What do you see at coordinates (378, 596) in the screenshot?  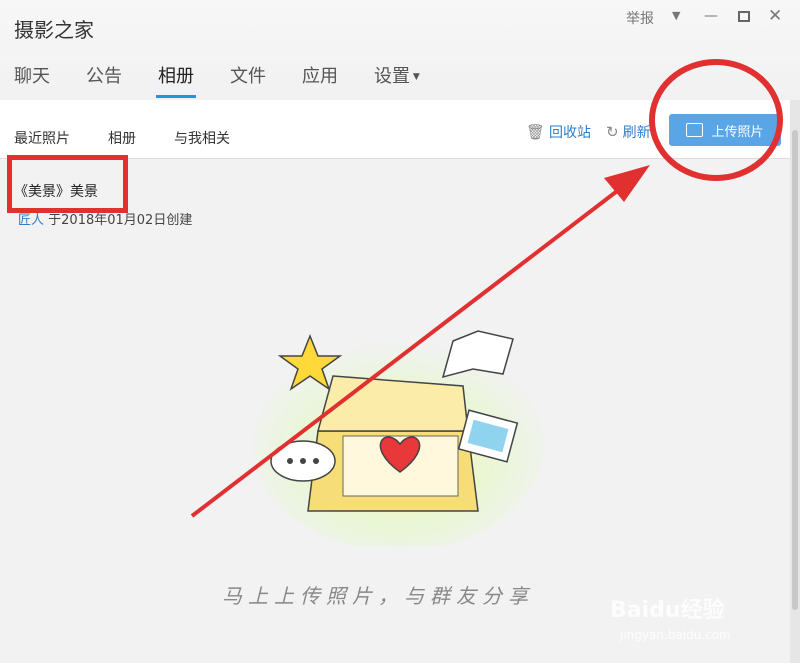 I see `empty-state-slogan: 马上上传照片，与群友分享` at bounding box center [378, 596].